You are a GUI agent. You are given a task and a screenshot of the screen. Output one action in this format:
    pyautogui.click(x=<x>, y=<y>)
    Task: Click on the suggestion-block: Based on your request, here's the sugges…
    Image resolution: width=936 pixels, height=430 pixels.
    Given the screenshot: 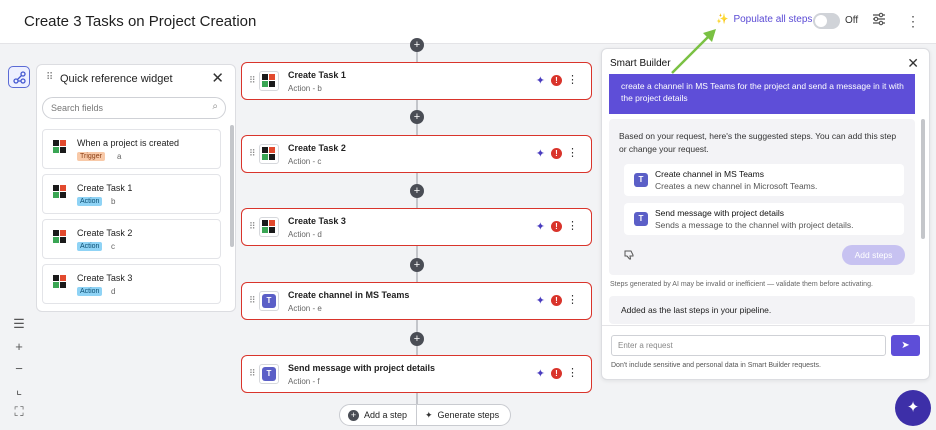 What is the action you would take?
    pyautogui.click(x=762, y=197)
    